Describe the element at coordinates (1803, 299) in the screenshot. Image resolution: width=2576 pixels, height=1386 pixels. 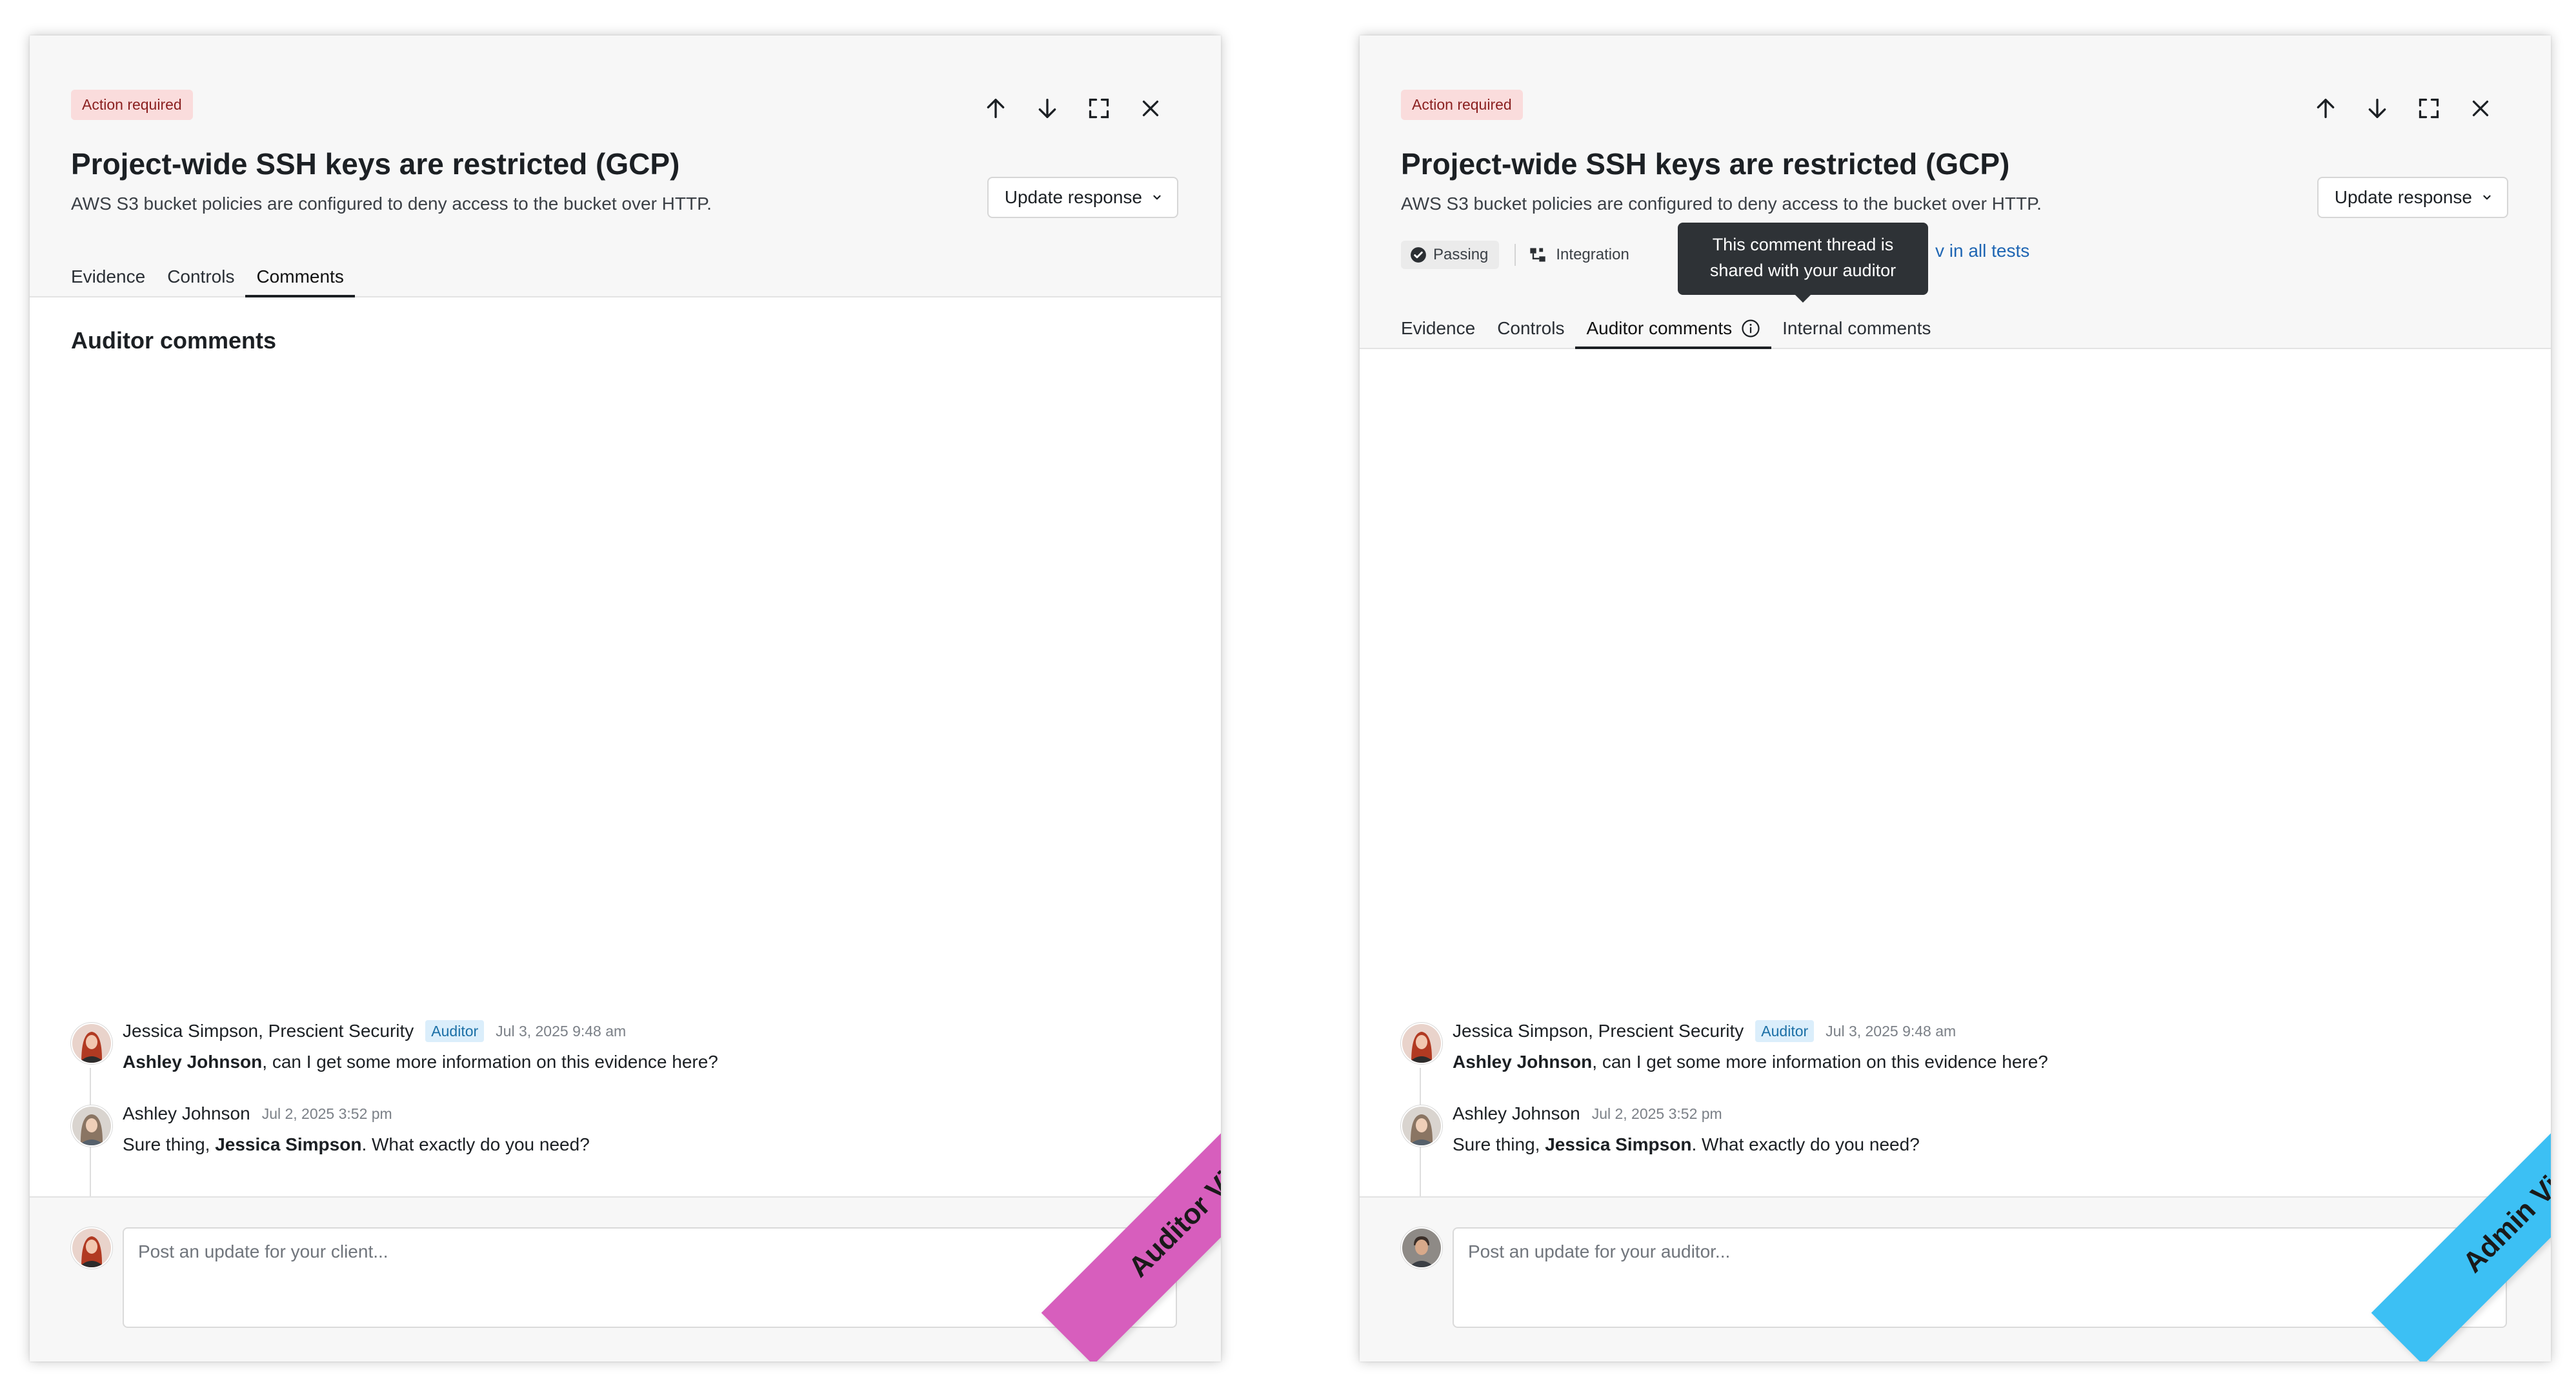
I see `tooltip-arrow` at that location.